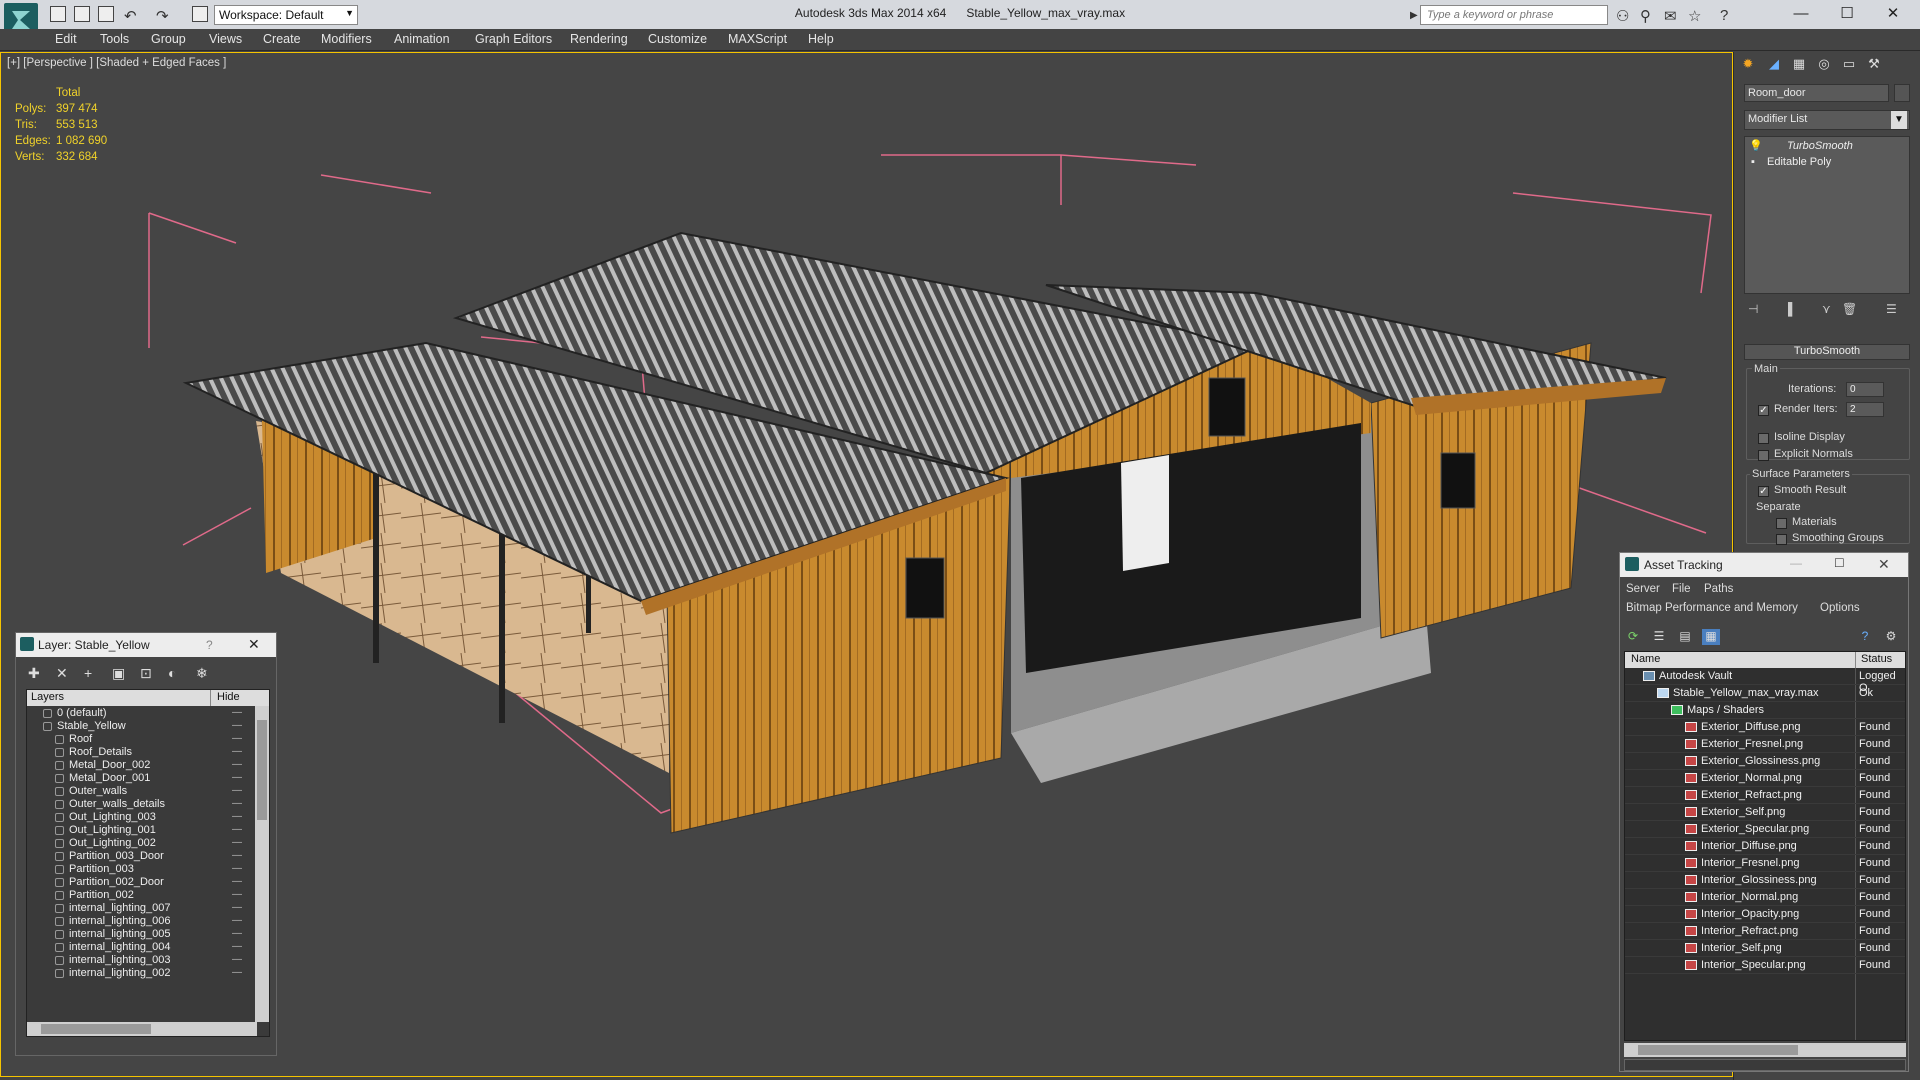 This screenshot has width=1920, height=1080. Describe the element at coordinates (1765, 744) in the screenshot. I see `asset-row: Exterior_Fresnel.png Found` at that location.